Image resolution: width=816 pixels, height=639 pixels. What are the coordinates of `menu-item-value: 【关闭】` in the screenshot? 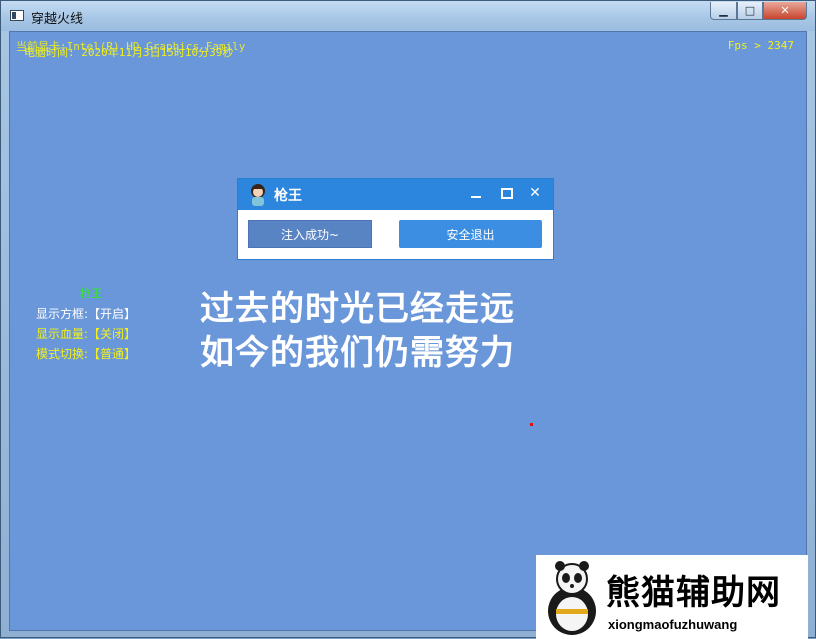 It's located at (112, 334).